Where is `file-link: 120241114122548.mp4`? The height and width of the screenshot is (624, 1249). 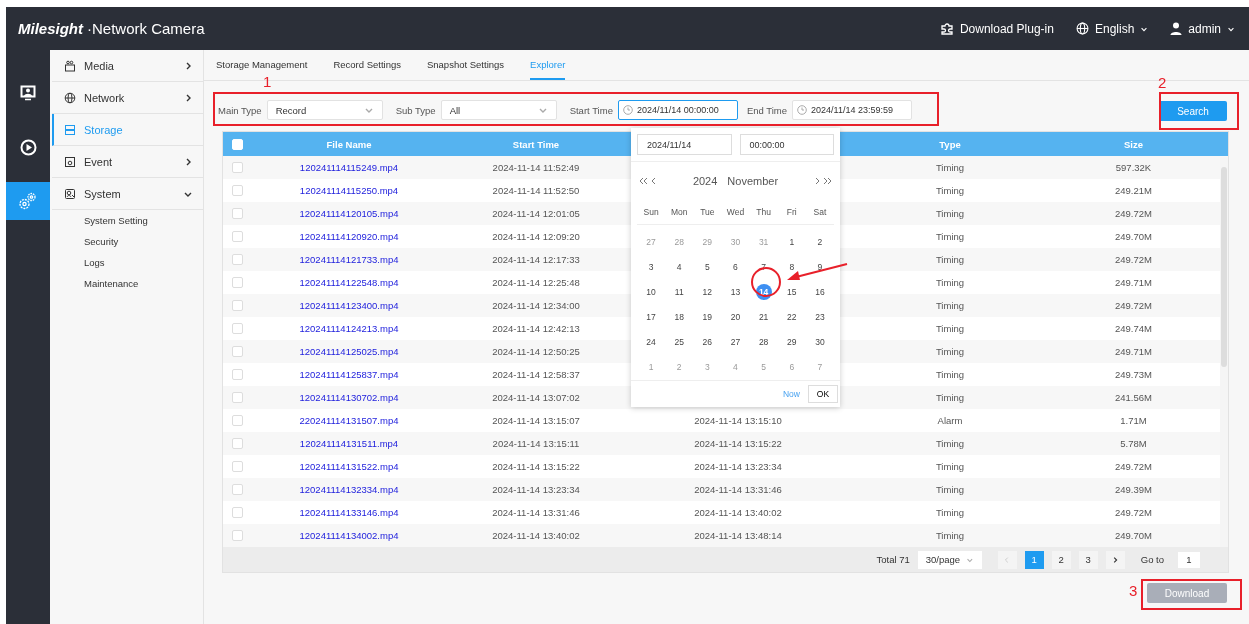
file-link: 120241114122548.mp4 is located at coordinates (349, 282).